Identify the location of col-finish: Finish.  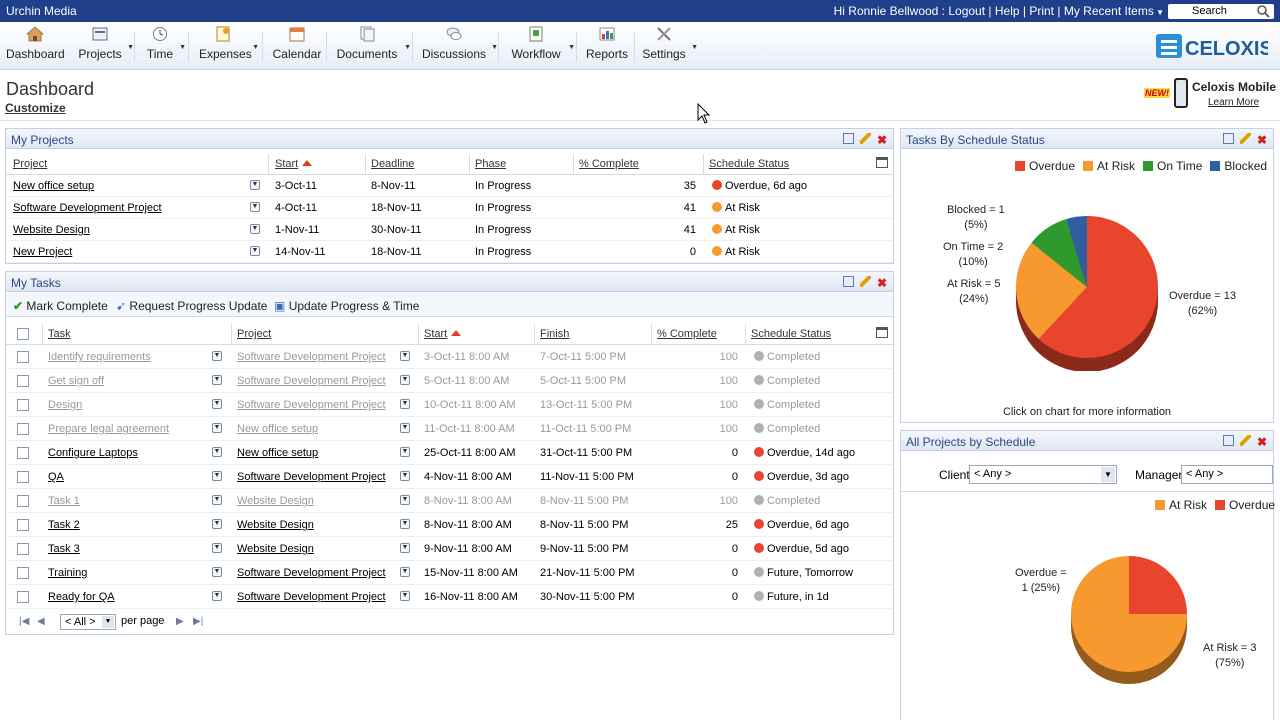
(554, 334).